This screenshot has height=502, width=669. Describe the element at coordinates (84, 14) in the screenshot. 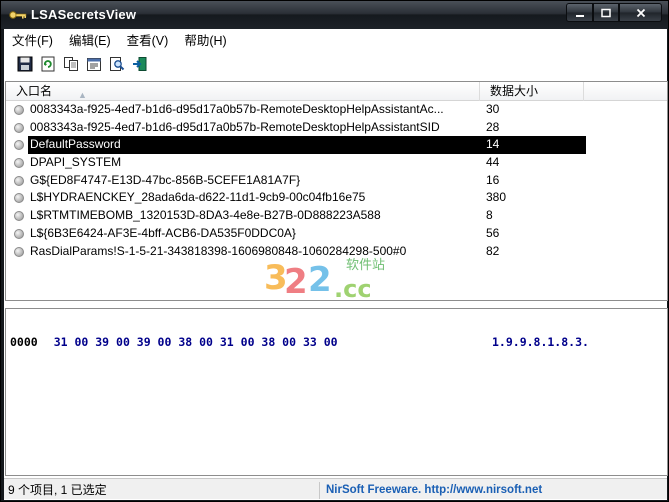

I see `window-title: LSASecretsView` at that location.